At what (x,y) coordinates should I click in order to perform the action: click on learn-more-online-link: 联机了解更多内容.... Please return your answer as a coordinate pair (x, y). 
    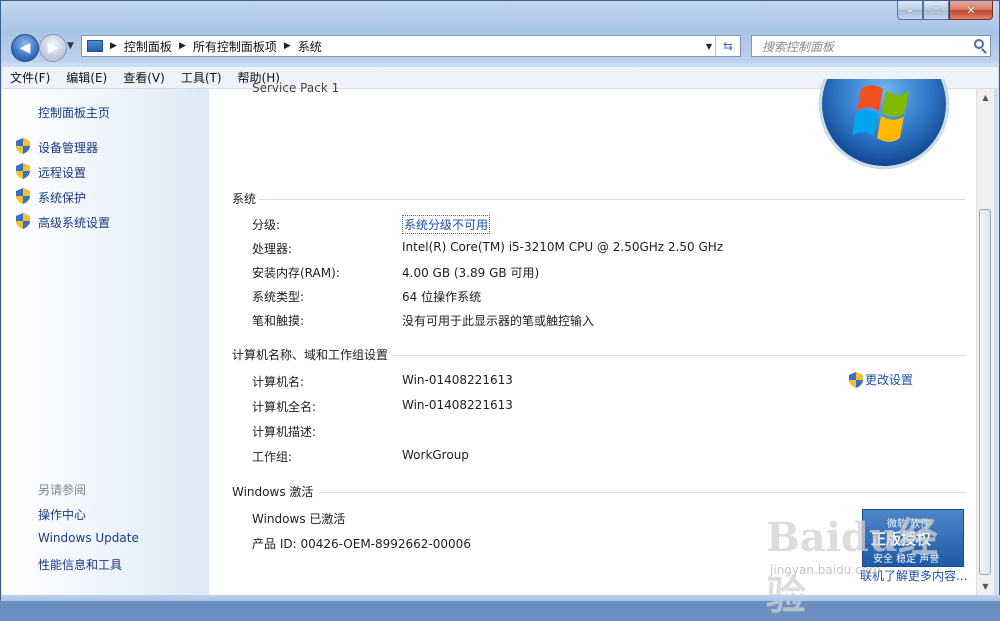
    Looking at the image, I should click on (913, 575).